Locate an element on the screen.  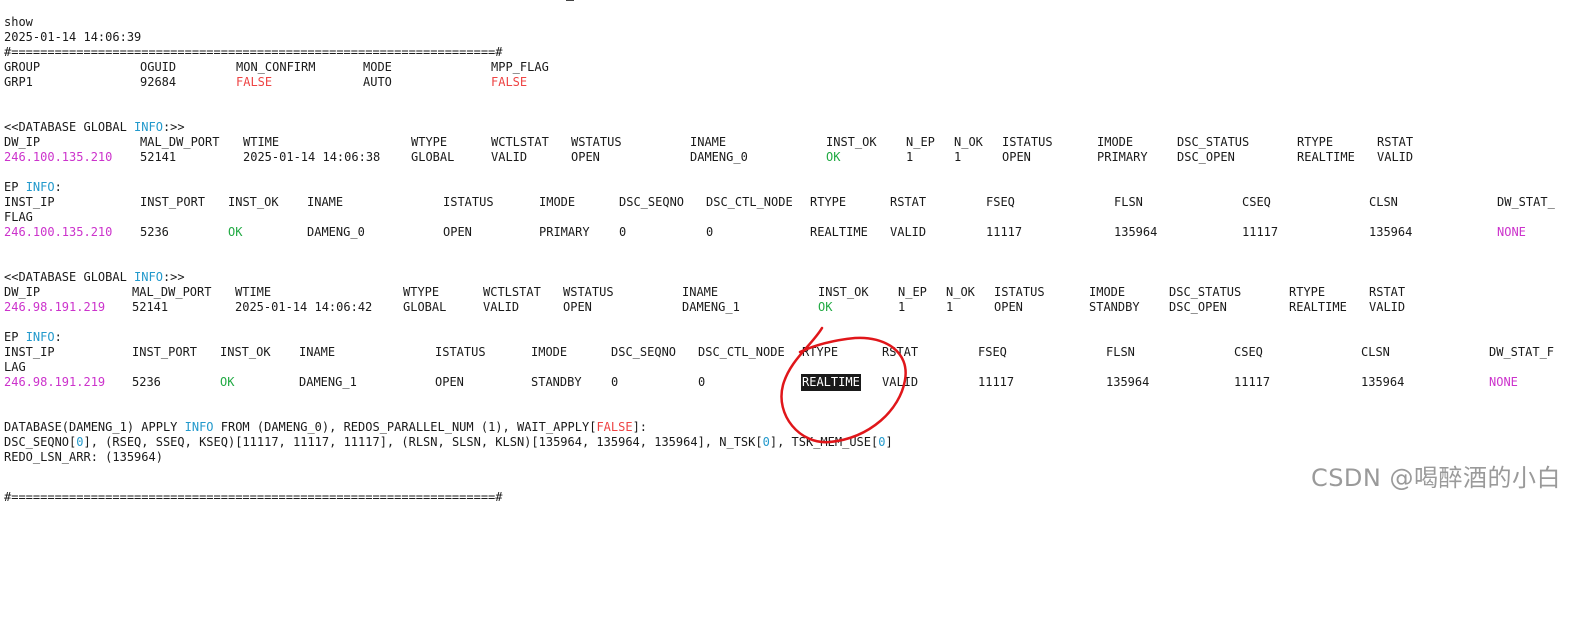
col-group: GROUP is located at coordinates (22, 67).